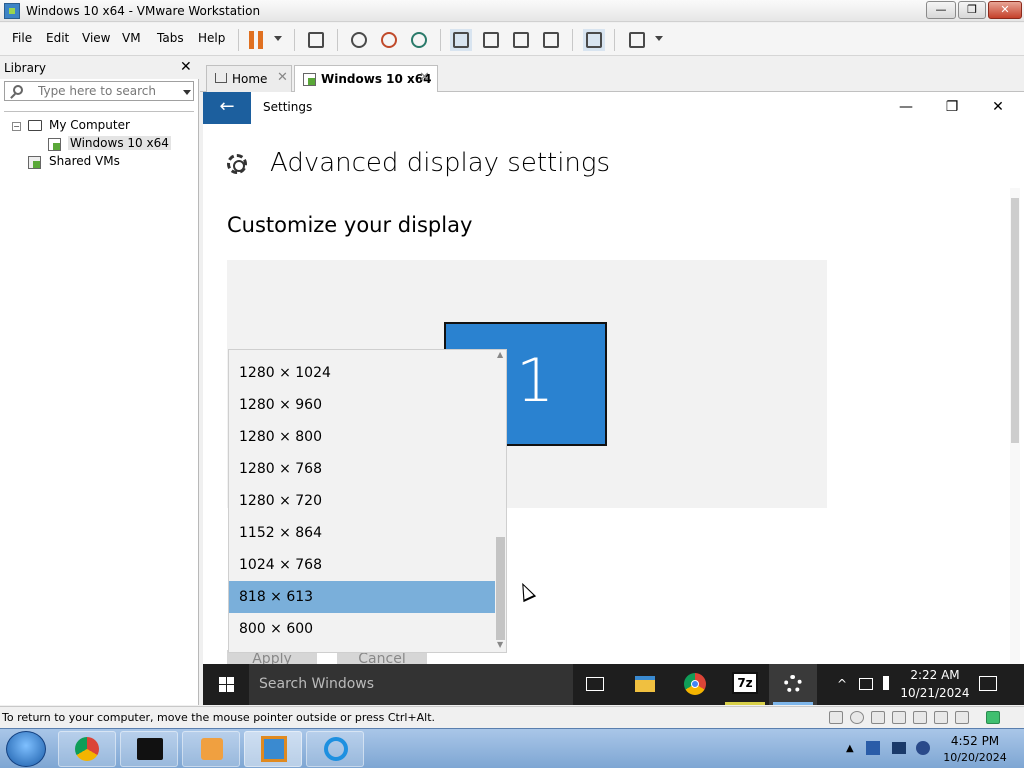  Describe the element at coordinates (595, 684) in the screenshot. I see `task-view-button` at that location.